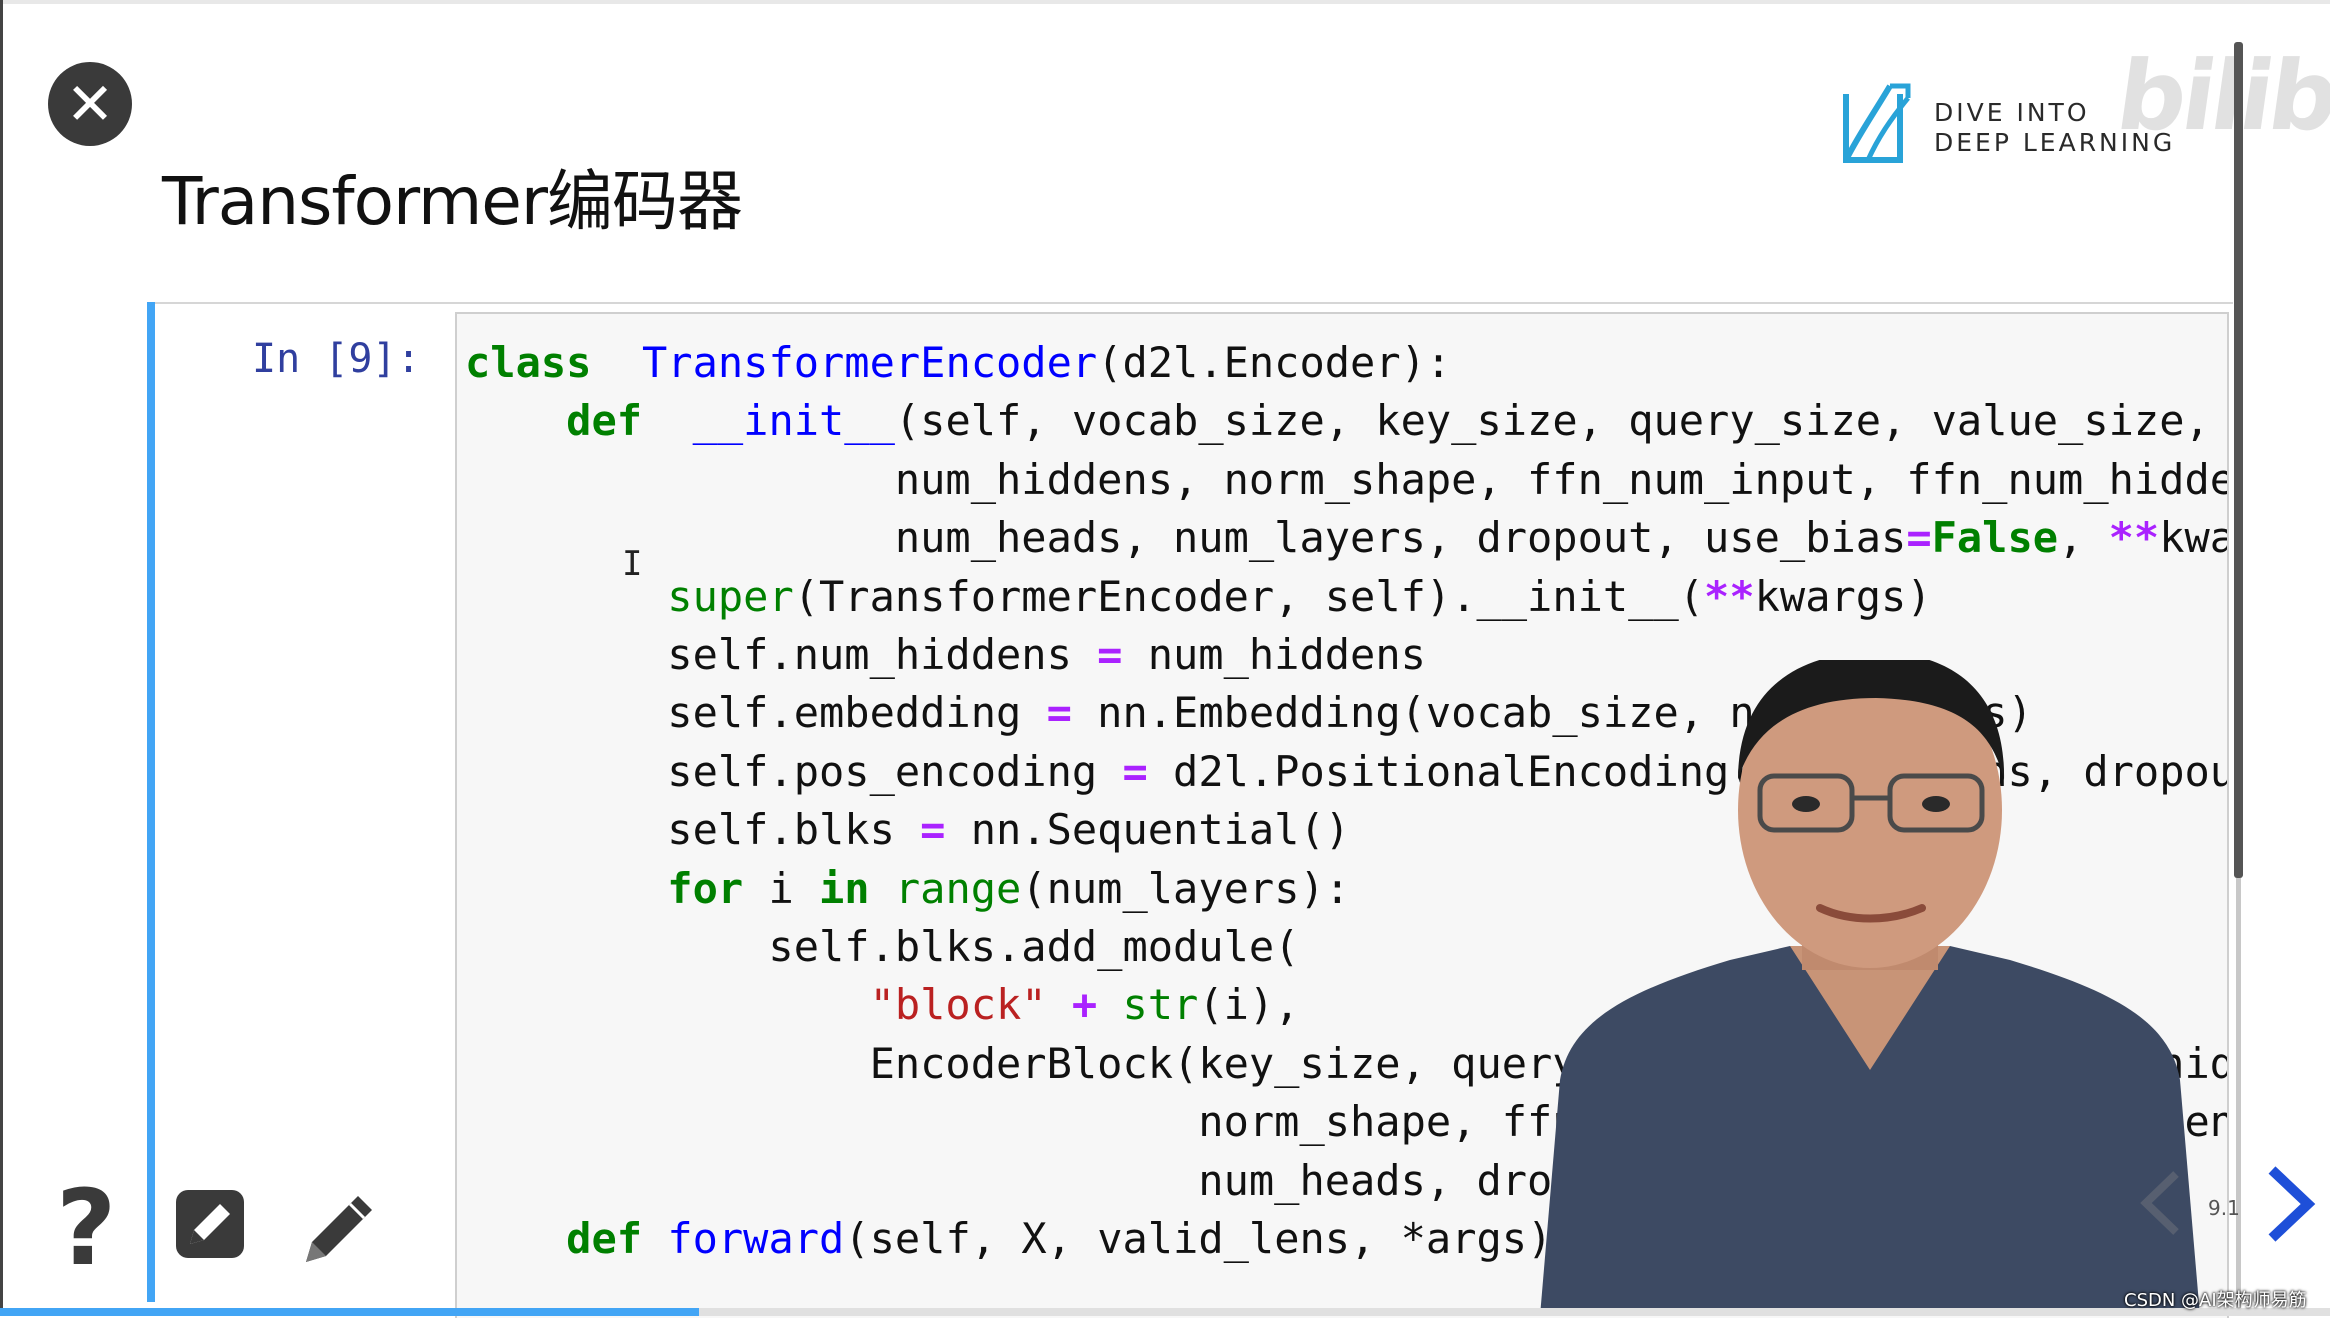  I want to click on code-token: forward, so click(756, 1239).